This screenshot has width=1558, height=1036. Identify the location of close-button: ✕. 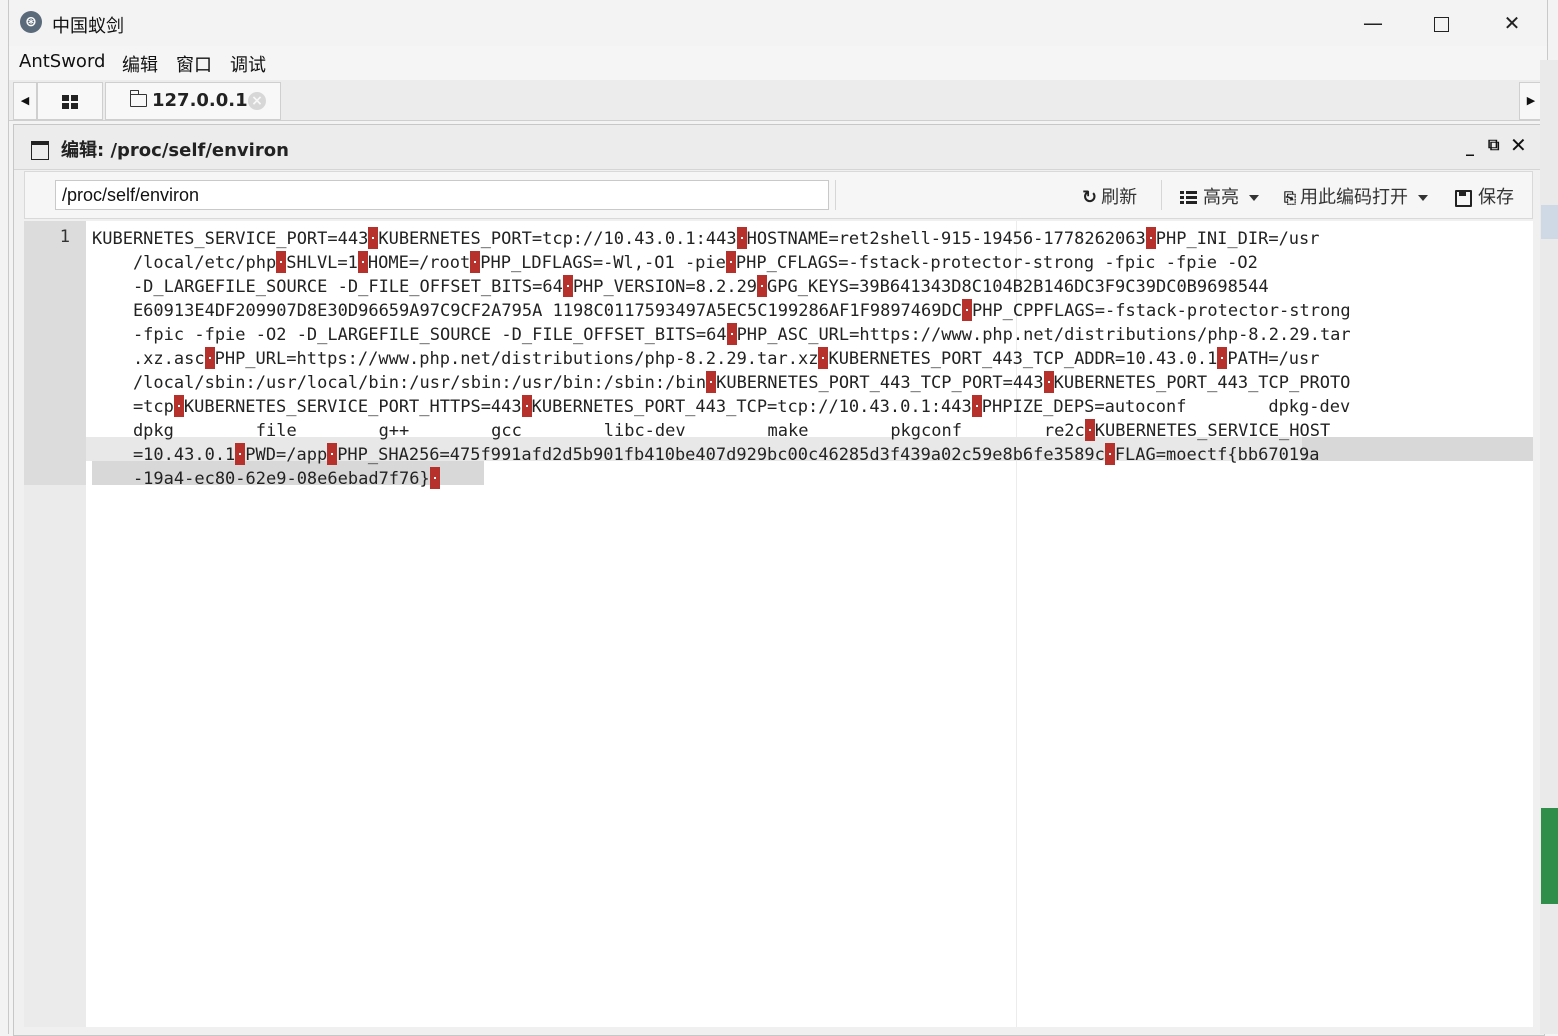
(1512, 23).